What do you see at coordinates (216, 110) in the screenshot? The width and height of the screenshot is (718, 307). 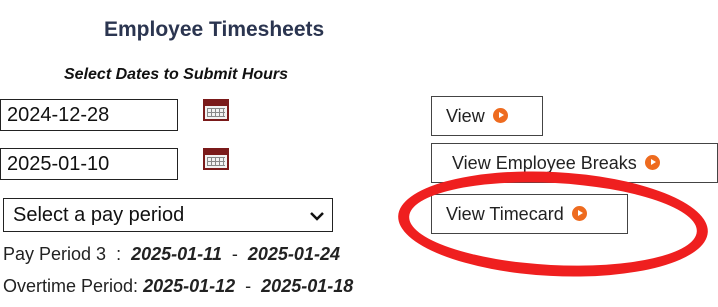 I see `start-calendar-icon` at bounding box center [216, 110].